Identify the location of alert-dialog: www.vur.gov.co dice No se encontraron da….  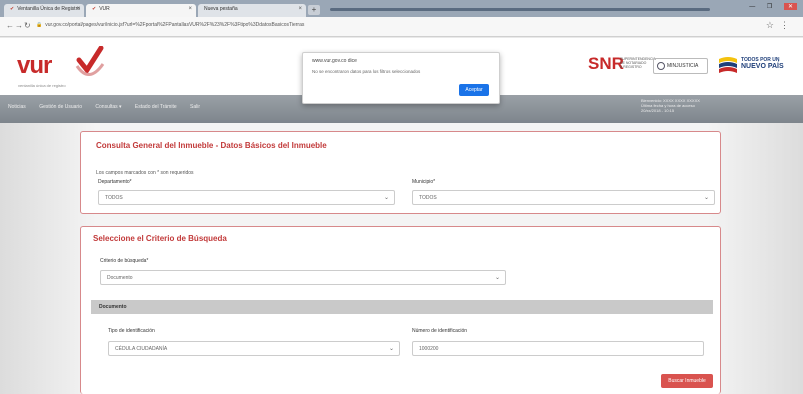
(401, 78).